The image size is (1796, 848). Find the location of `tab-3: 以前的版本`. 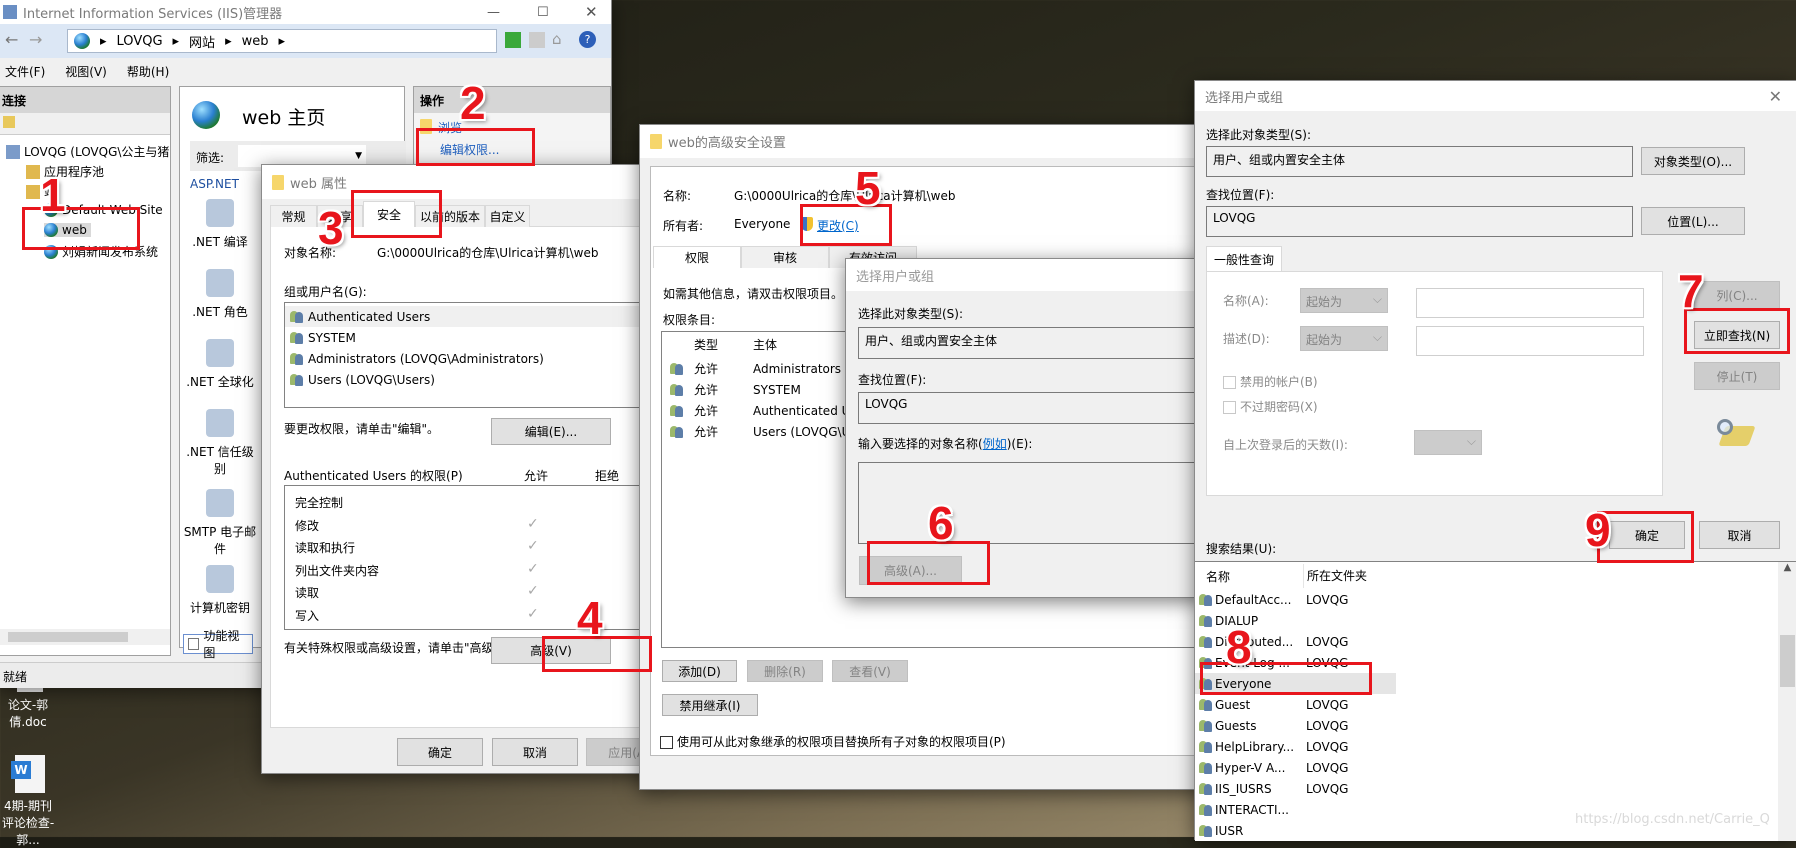

tab-3: 以前的版本 is located at coordinates (450, 216).